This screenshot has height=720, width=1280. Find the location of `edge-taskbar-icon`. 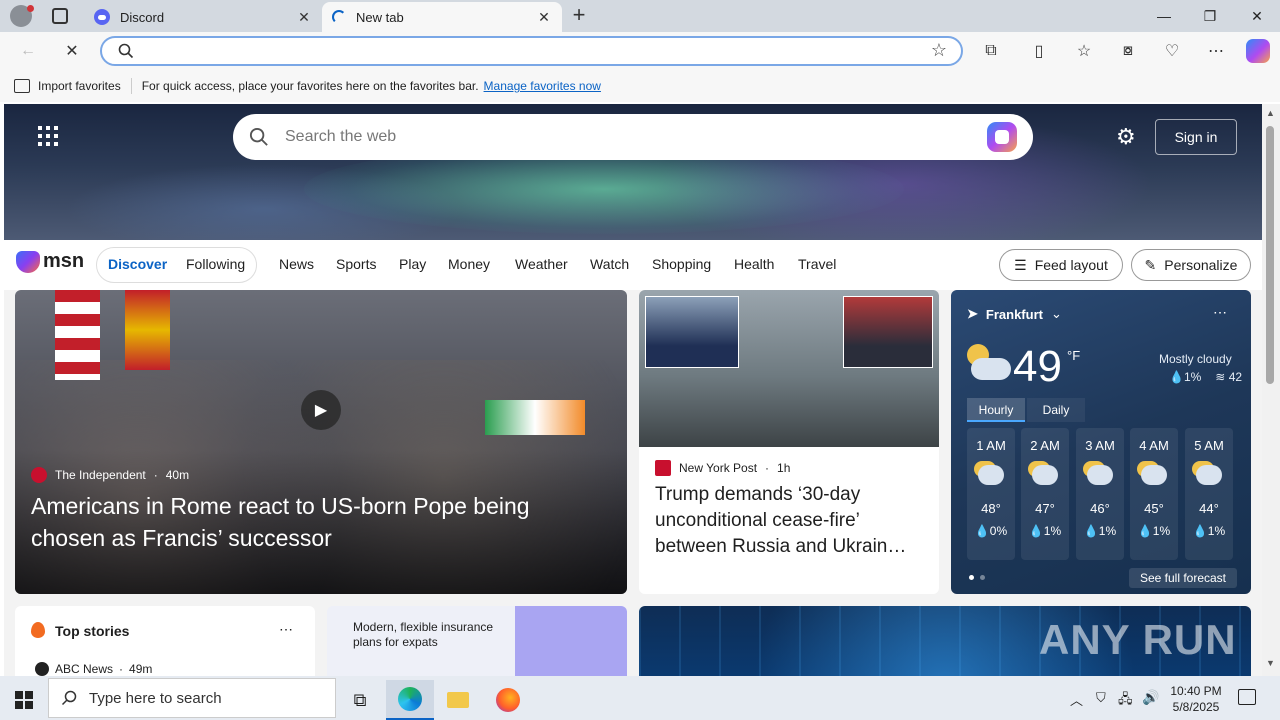

edge-taskbar-icon is located at coordinates (410, 700).